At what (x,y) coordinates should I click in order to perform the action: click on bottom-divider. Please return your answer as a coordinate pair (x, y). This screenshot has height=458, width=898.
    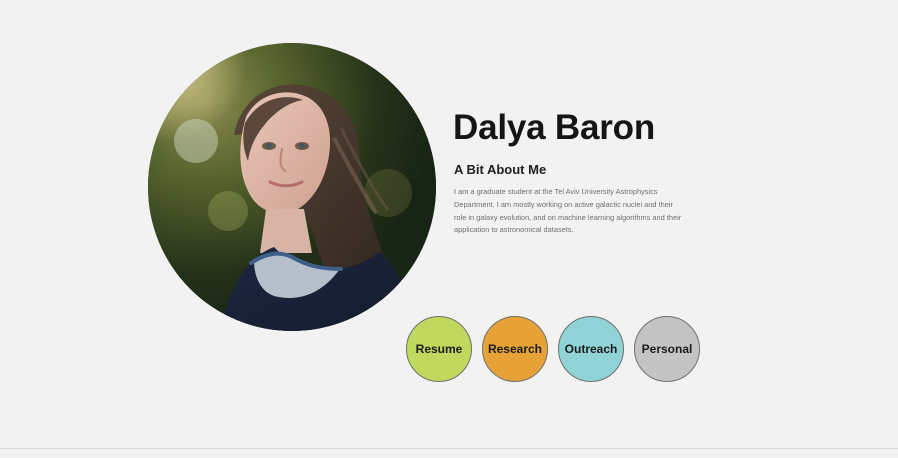
    Looking at the image, I should click on (449, 448).